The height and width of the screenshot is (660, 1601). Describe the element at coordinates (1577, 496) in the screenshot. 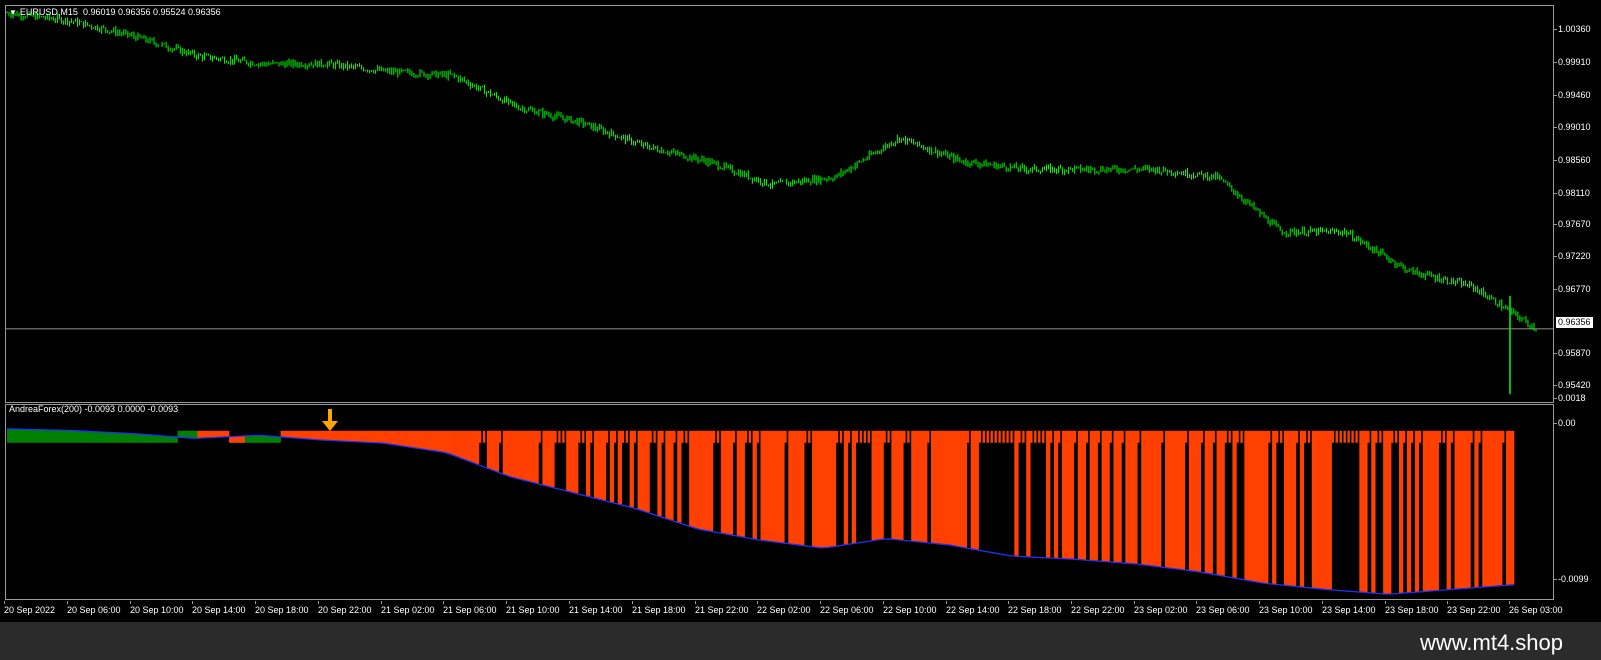

I see `indicator-scale: 0.0018 0.00 -0.0099` at that location.